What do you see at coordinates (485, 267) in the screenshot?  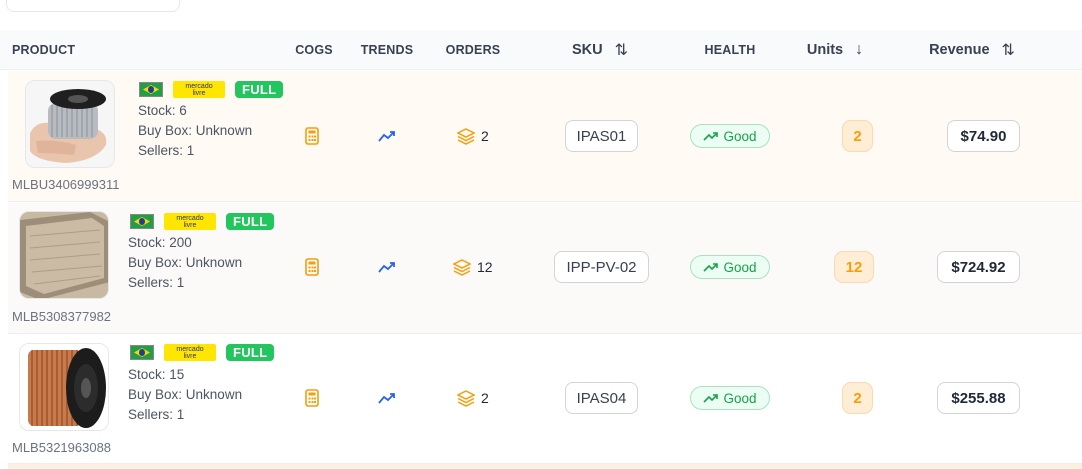 I see `orders-count: 12` at bounding box center [485, 267].